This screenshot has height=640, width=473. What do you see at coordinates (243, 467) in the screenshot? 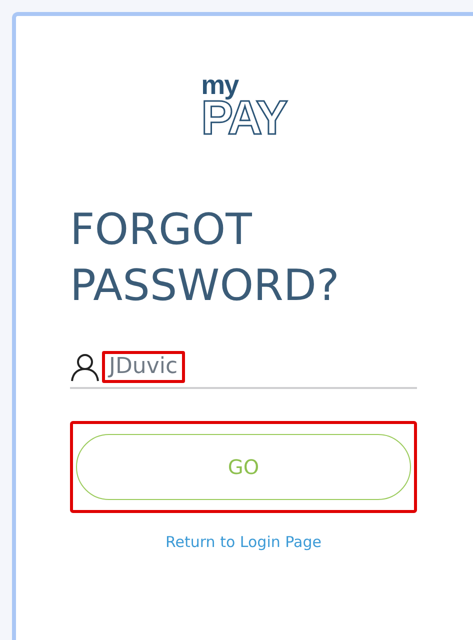
I see `go-button: GO` at bounding box center [243, 467].